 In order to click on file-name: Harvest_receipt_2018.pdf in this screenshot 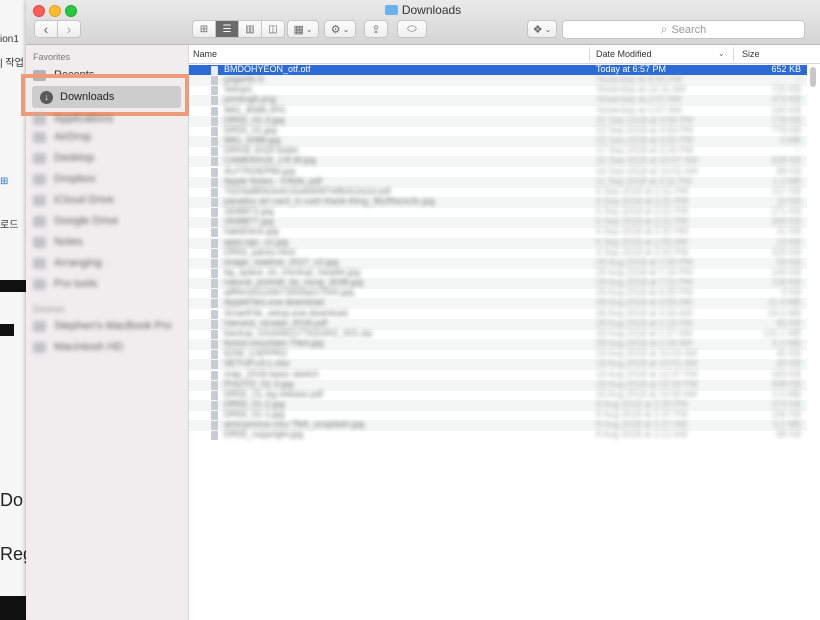, I will do `click(276, 322)`.